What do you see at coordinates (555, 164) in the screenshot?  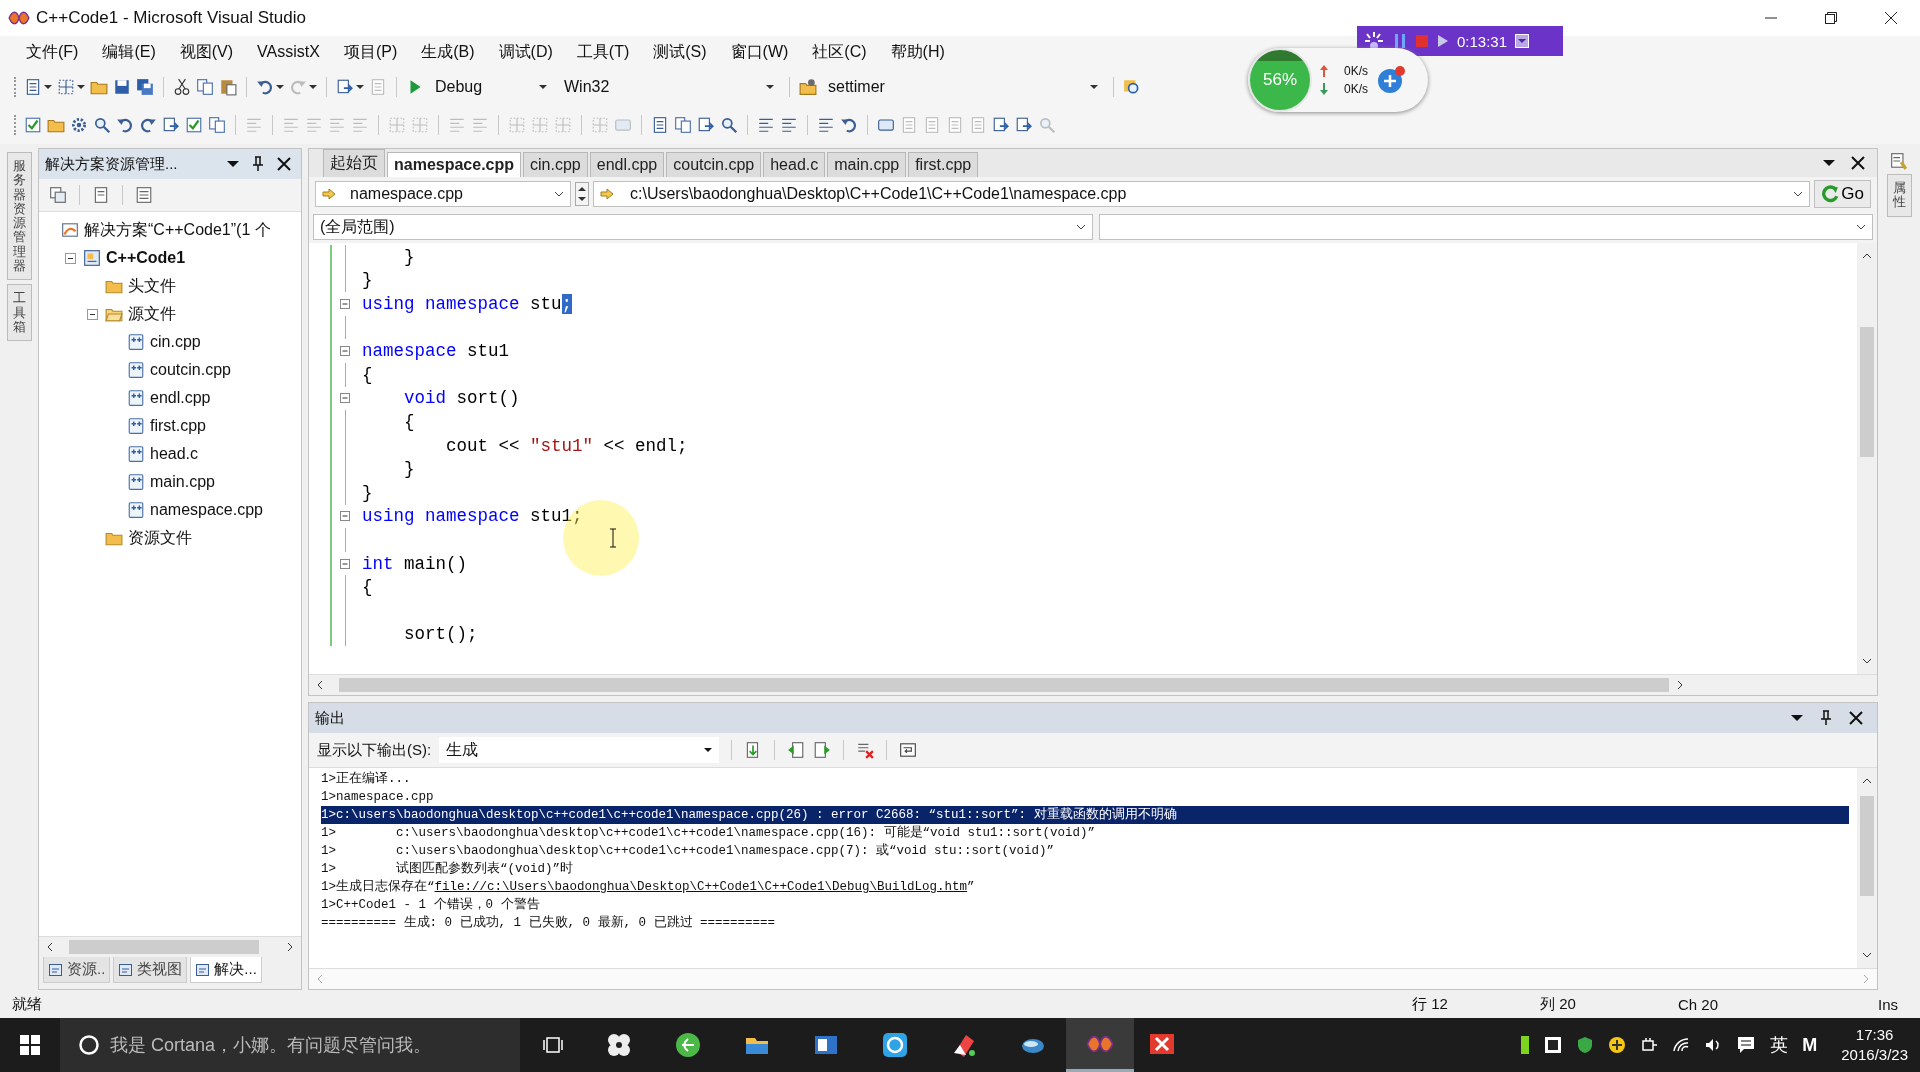 I see `editor-tab: cin.cpp` at bounding box center [555, 164].